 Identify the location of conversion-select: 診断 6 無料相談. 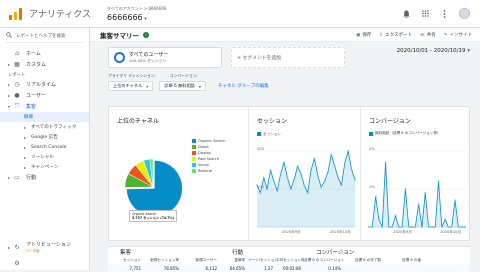
(182, 86).